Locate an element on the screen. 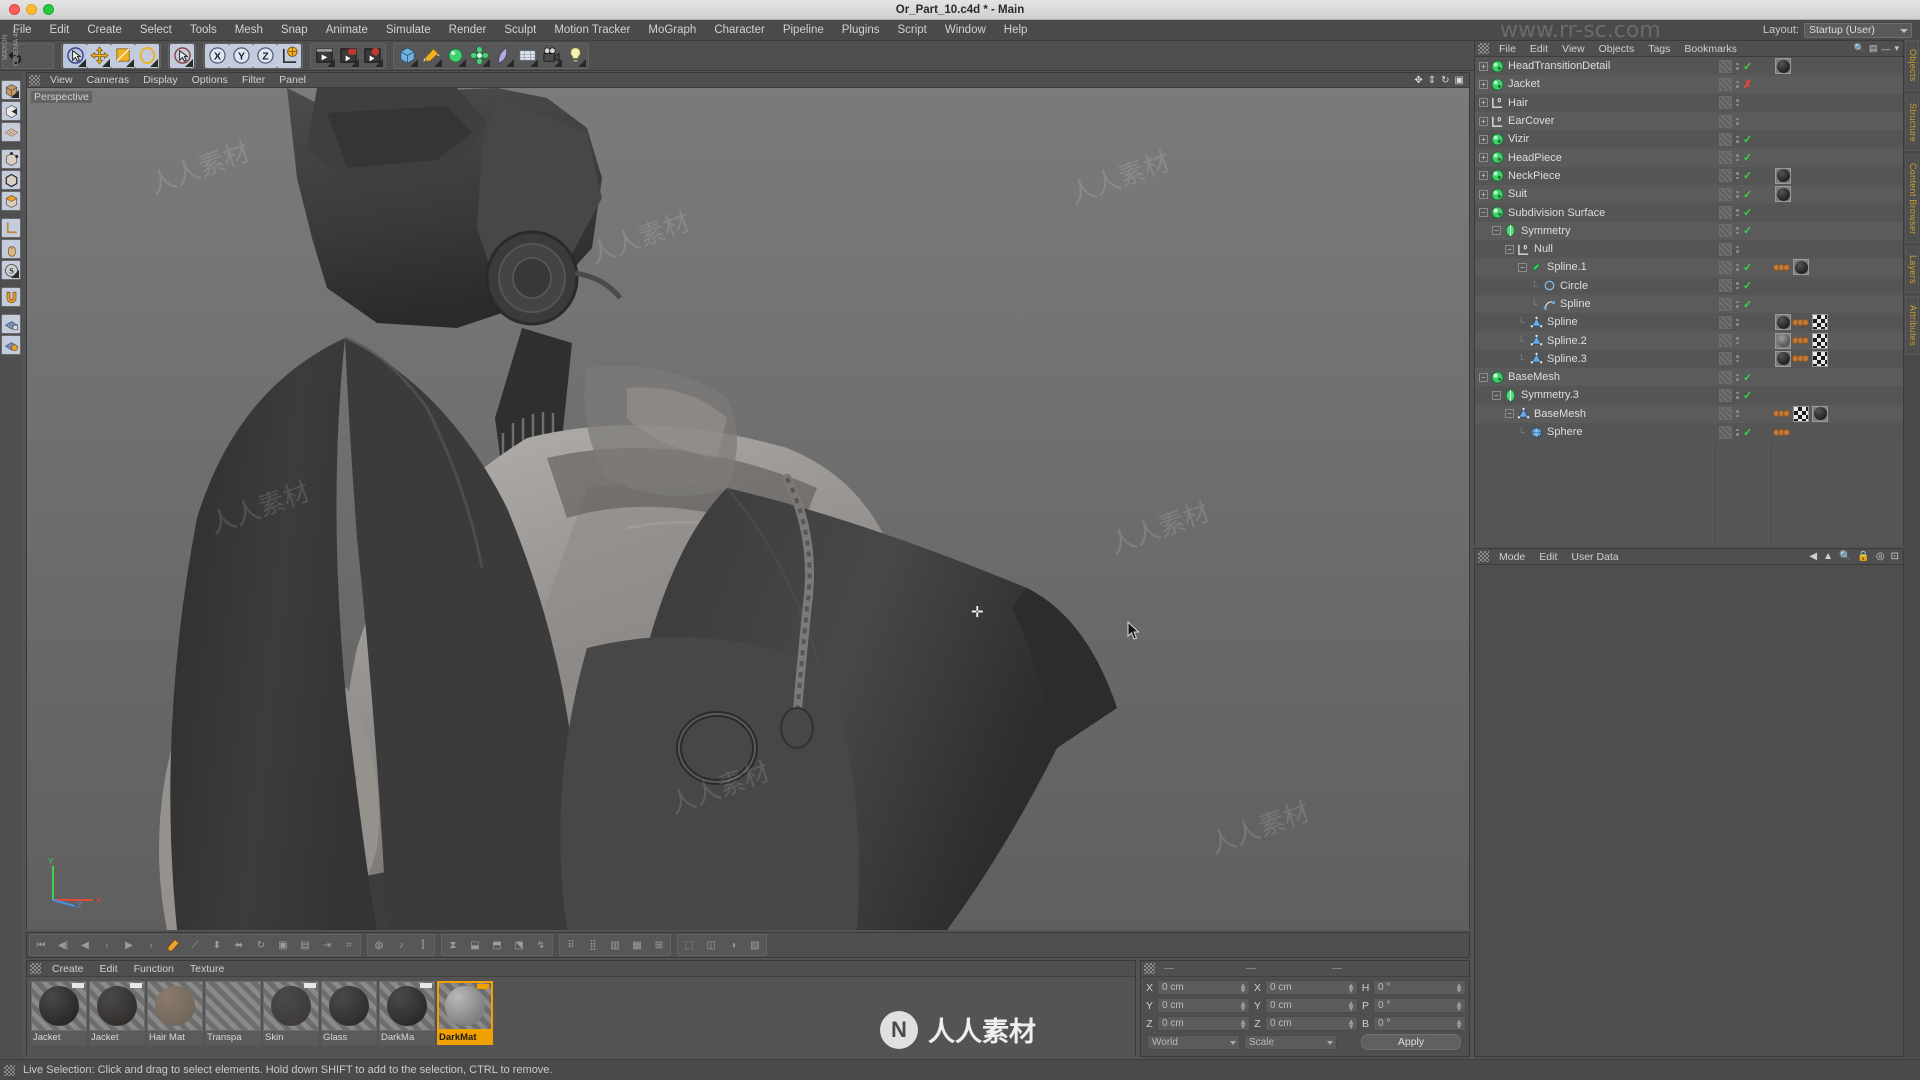  object-row: + Vizir ✓ is located at coordinates (1689, 139).